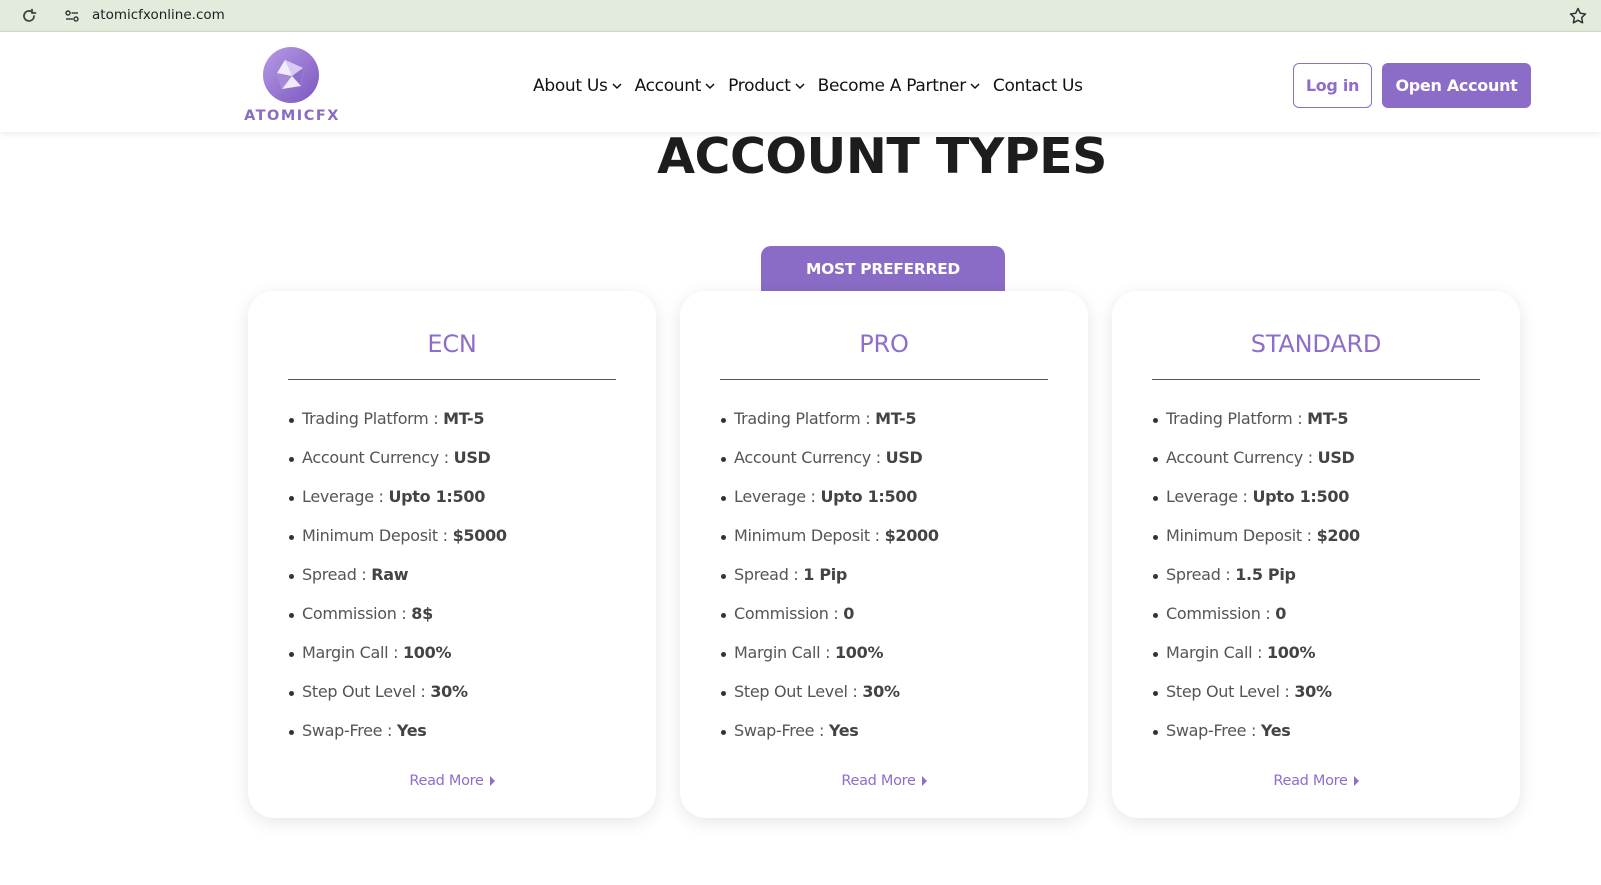 The width and height of the screenshot is (1601, 885). I want to click on feature-value: $2000, so click(911, 535).